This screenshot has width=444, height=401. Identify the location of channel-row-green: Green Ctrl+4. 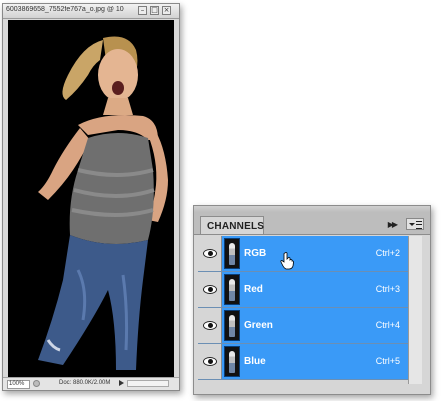
(303, 326).